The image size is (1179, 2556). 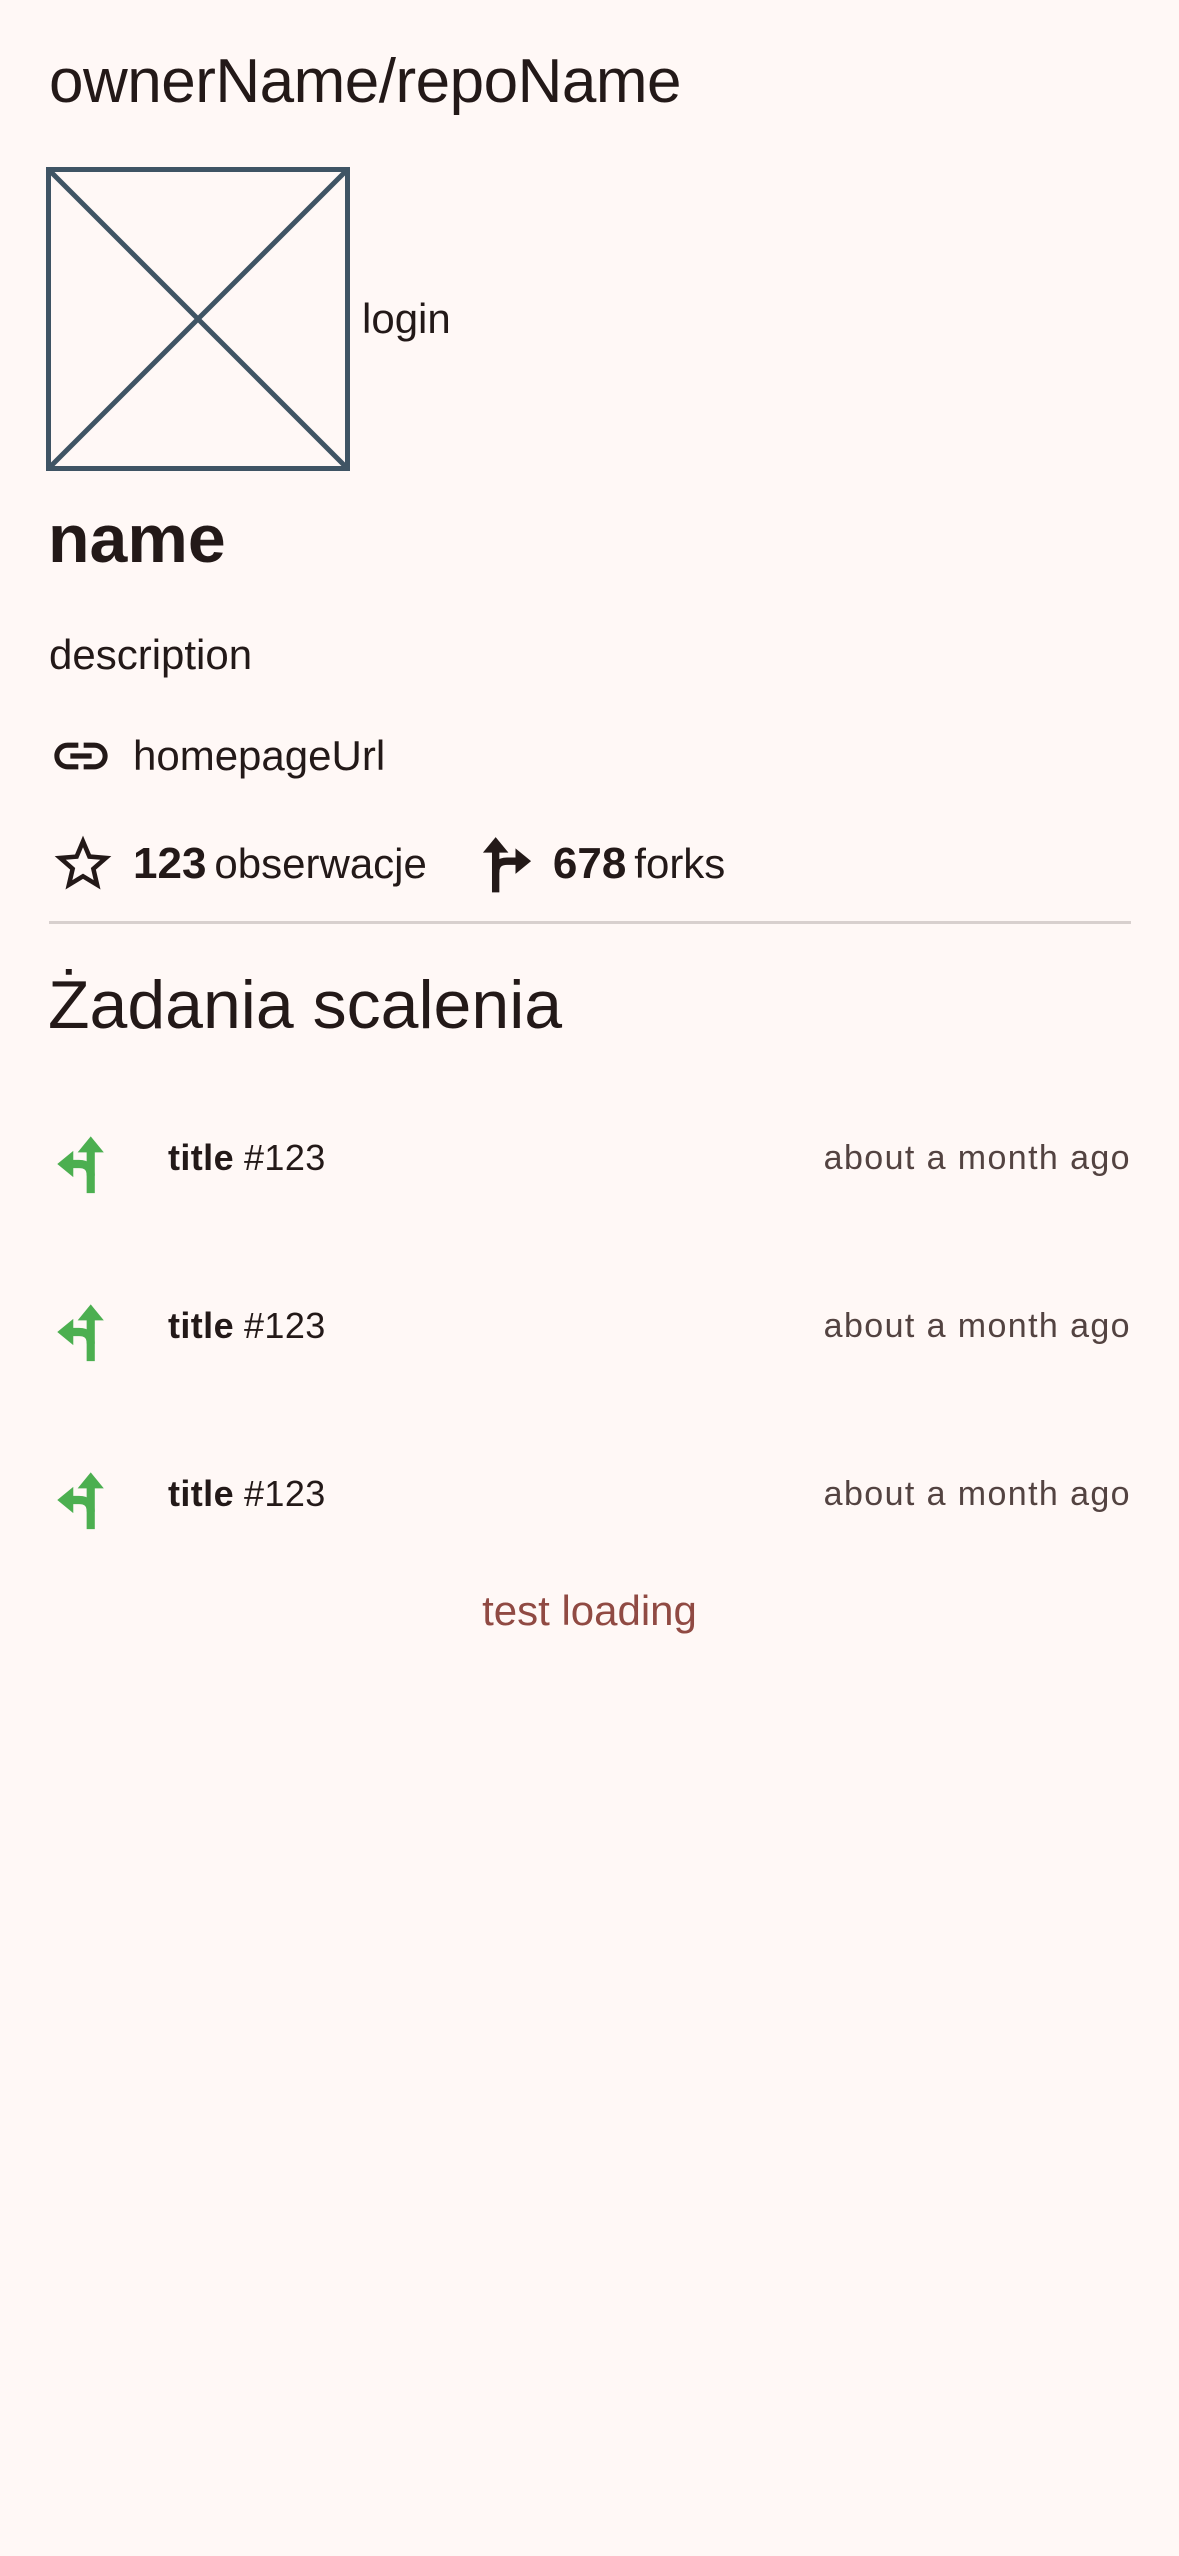 I want to click on stats-row: 123 obserwacje 678 forks, so click(x=387, y=864).